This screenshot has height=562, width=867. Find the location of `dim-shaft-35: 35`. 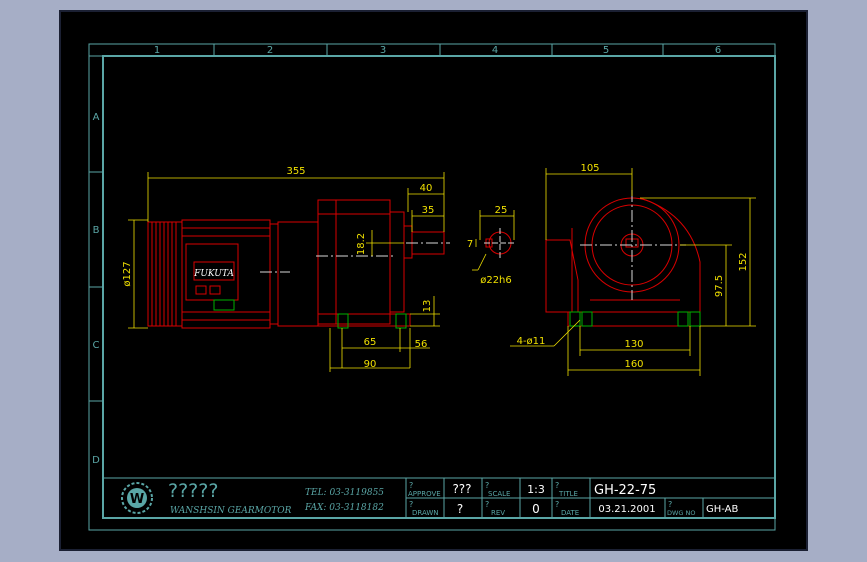

dim-shaft-35: 35 is located at coordinates (428, 210).